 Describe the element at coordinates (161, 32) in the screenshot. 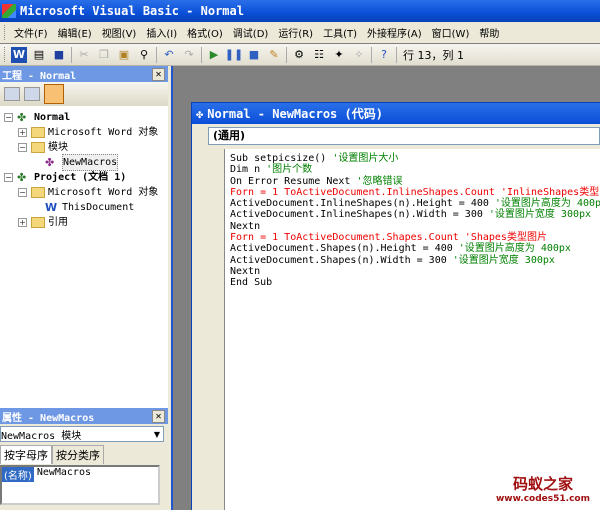

I see `menu-item: 插入(I)` at that location.